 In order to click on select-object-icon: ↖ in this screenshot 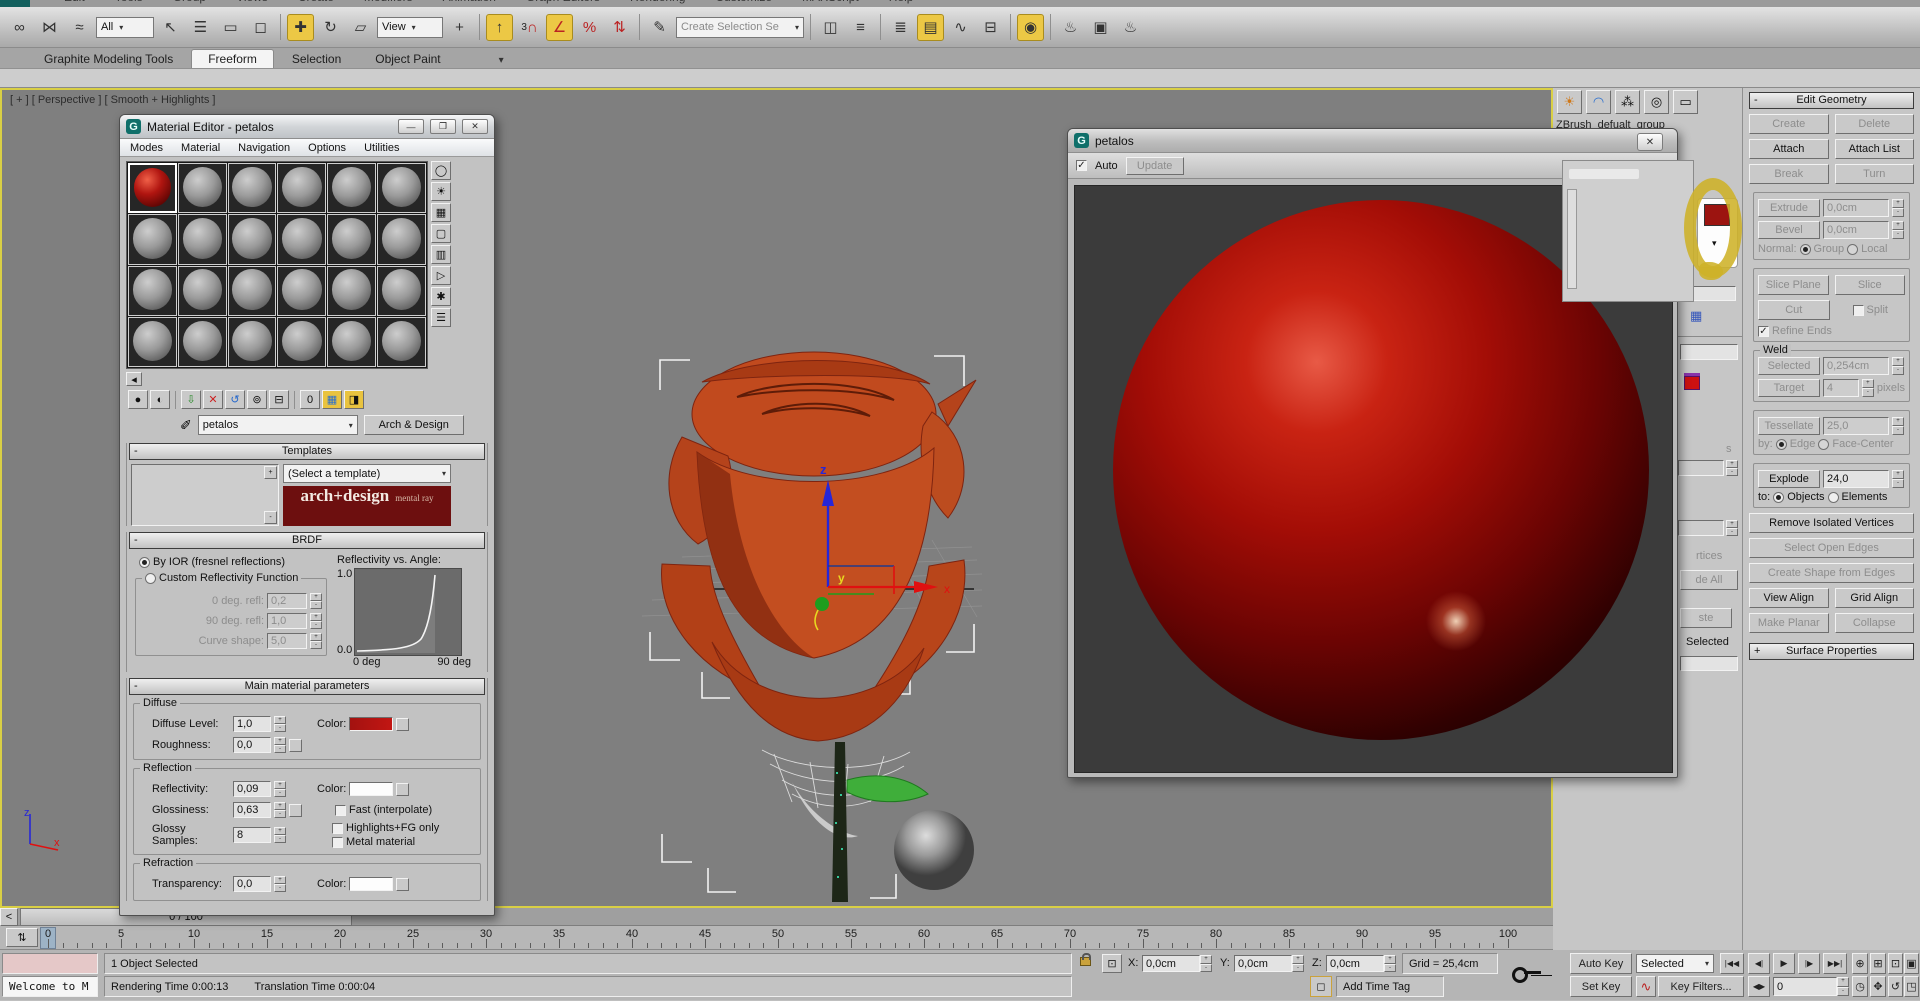, I will do `click(170, 27)`.